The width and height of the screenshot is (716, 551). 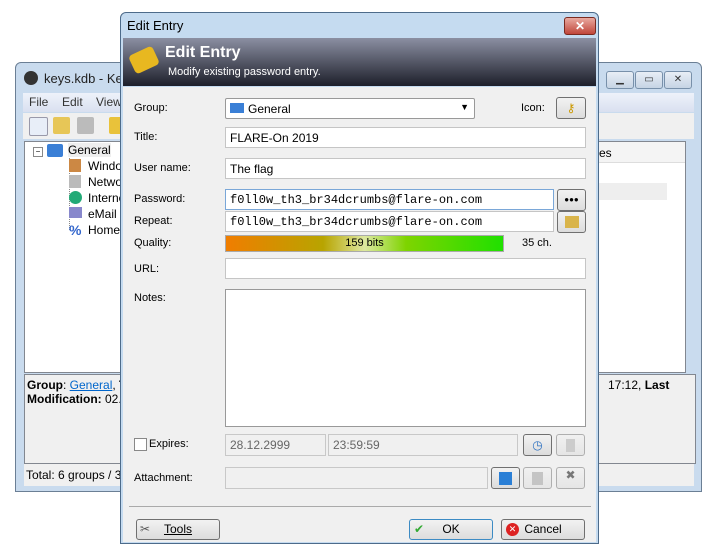 What do you see at coordinates (75, 230) in the screenshot?
I see `percent-icon: %` at bounding box center [75, 230].